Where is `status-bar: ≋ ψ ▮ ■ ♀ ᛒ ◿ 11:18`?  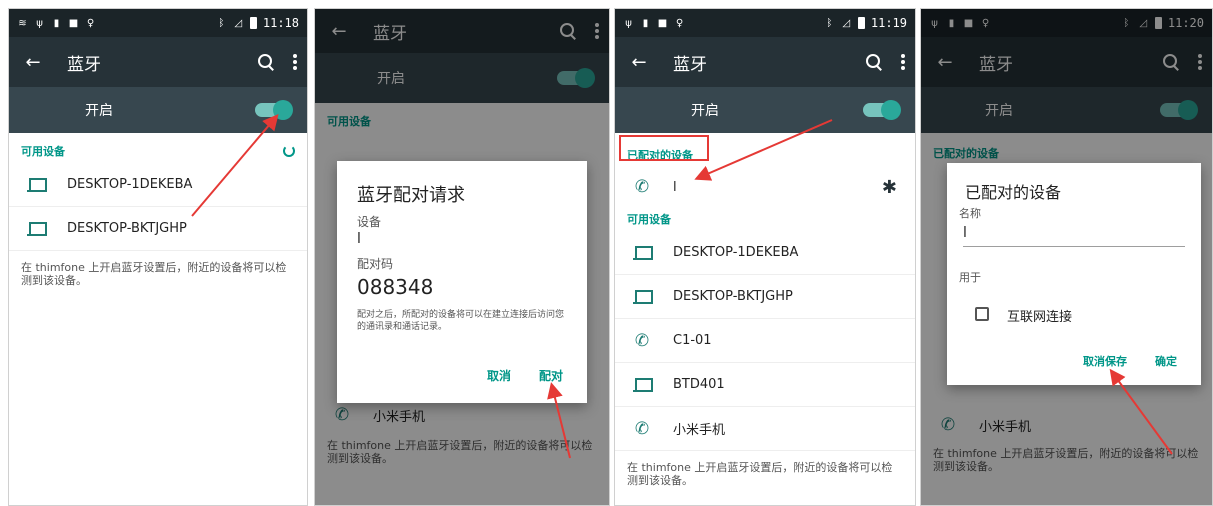
status-bar: ≋ ψ ▮ ■ ♀ ᛒ ◿ 11:18 is located at coordinates (158, 23).